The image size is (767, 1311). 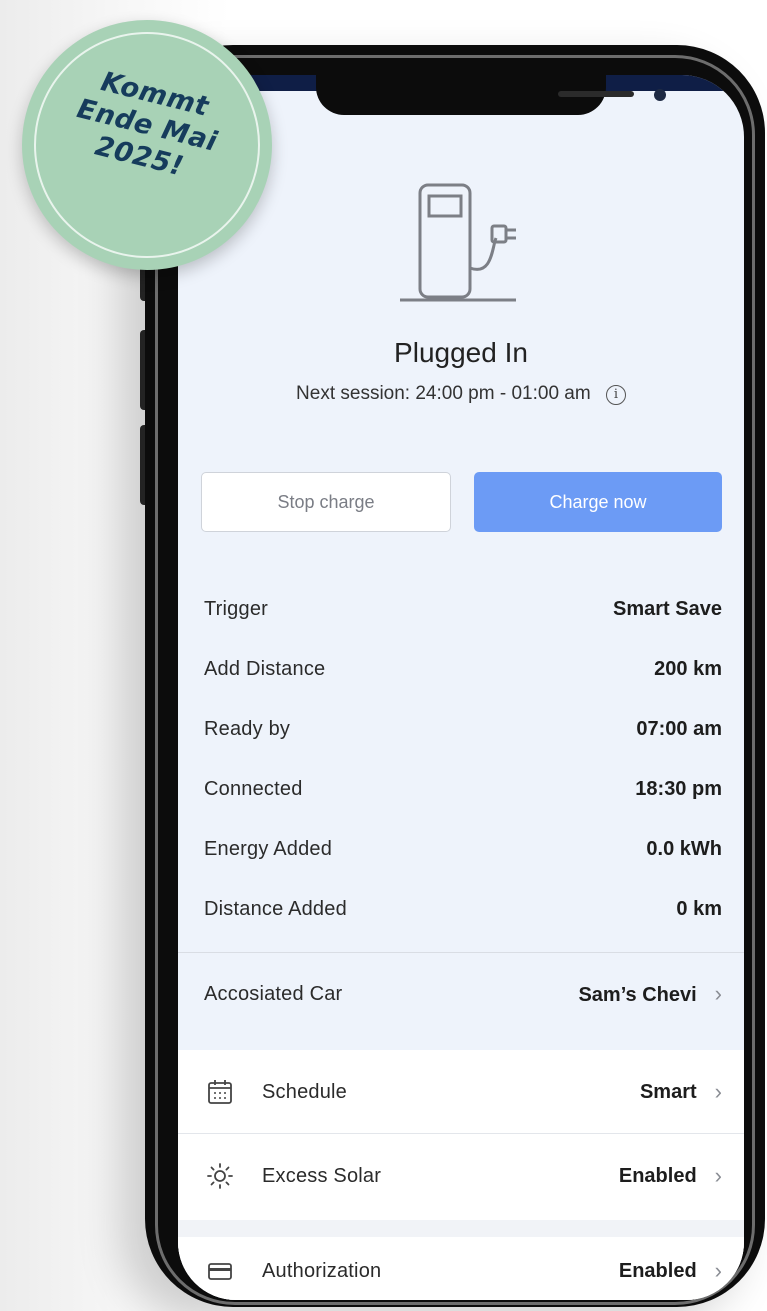 What do you see at coordinates (463, 729) in the screenshot?
I see `detail-row-ready-by: Ready by 07:00 am` at bounding box center [463, 729].